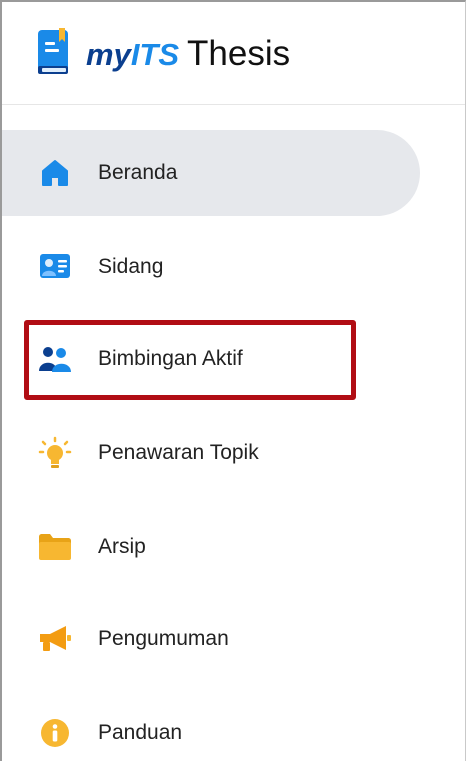  Describe the element at coordinates (55, 267) in the screenshot. I see `id-card-icon` at that location.